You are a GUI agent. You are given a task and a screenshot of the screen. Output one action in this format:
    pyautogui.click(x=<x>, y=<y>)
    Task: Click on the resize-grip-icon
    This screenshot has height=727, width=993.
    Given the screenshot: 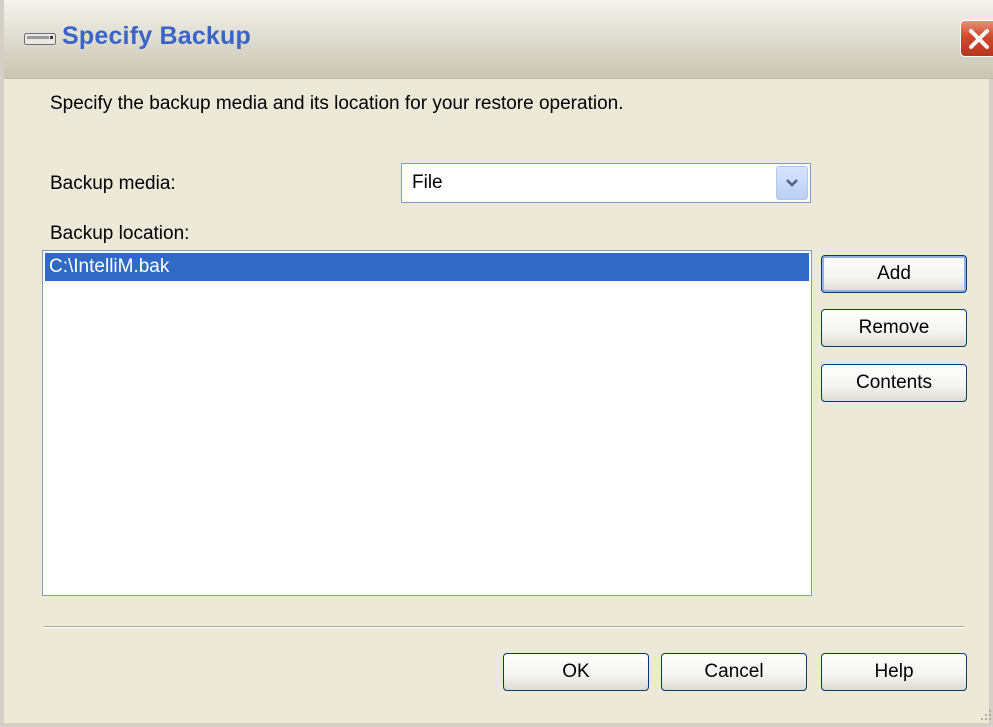 What is the action you would take?
    pyautogui.click(x=985, y=714)
    